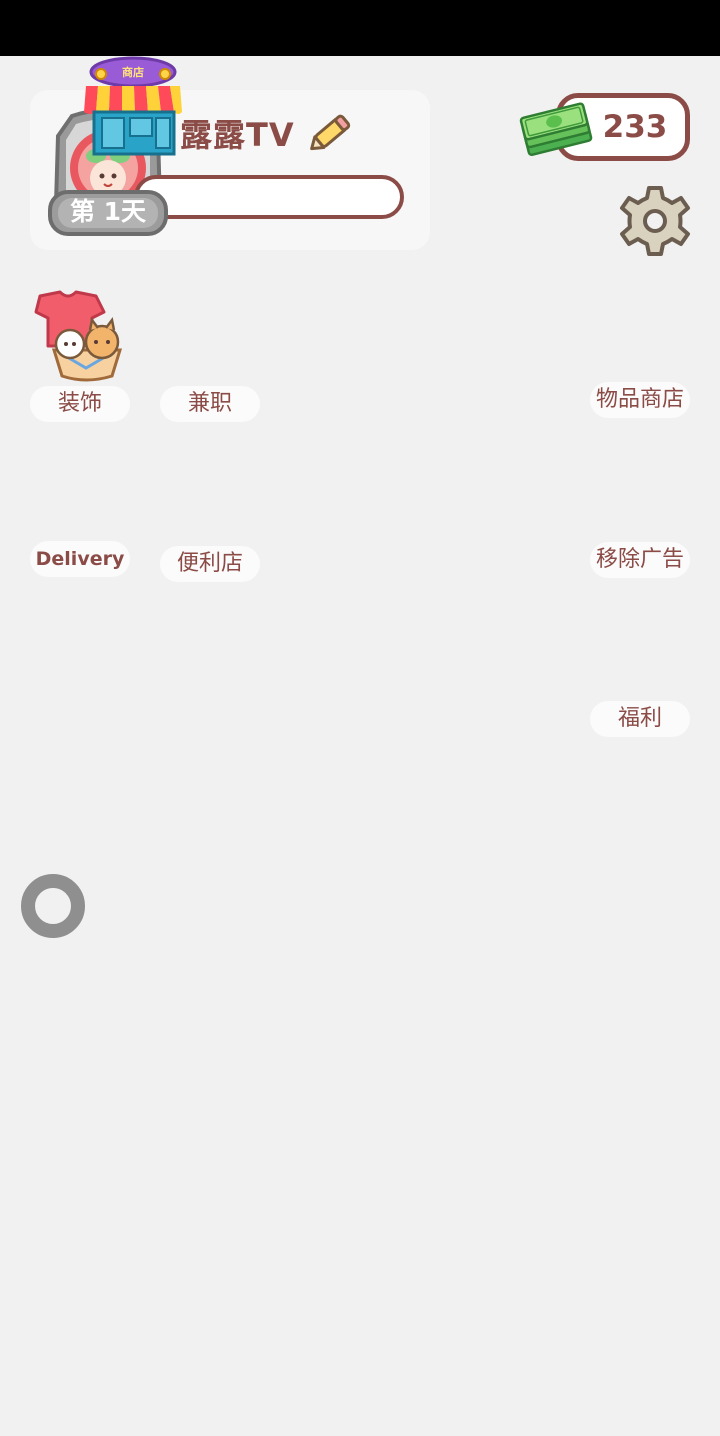 This screenshot has height=1436, width=720. What do you see at coordinates (635, 127) in the screenshot?
I see `money-value: 233` at bounding box center [635, 127].